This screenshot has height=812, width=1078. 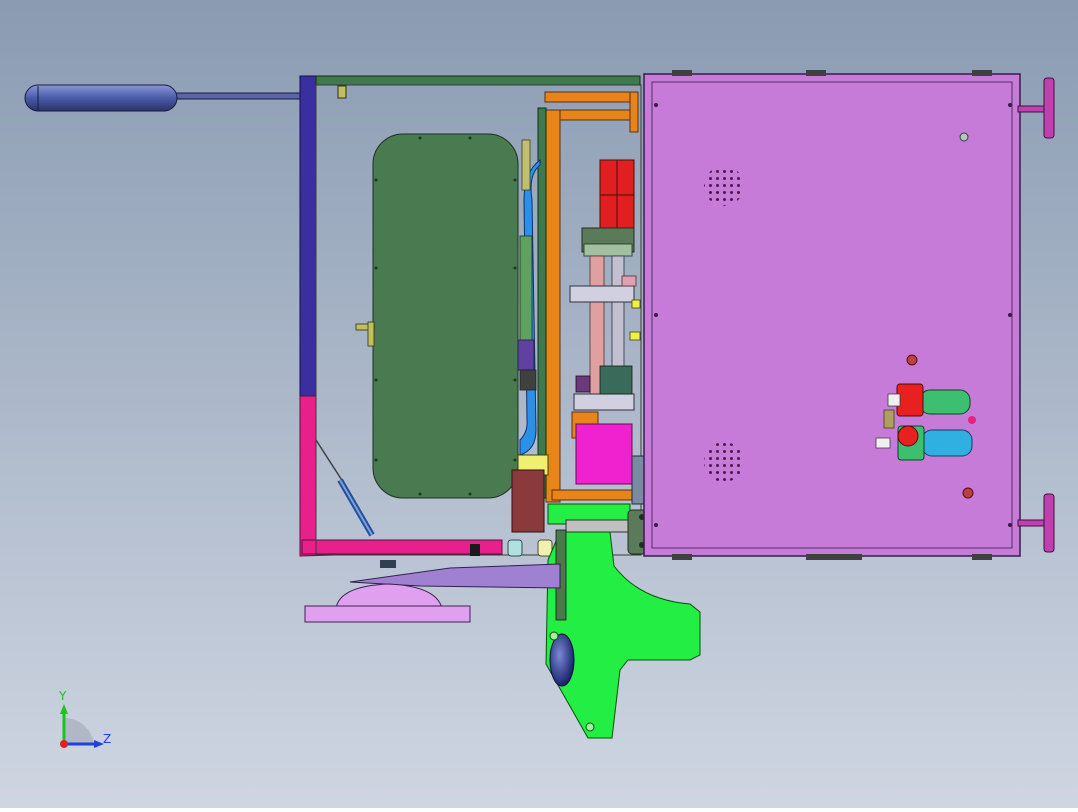 What do you see at coordinates (437, 316) in the screenshot?
I see `green-window-panel` at bounding box center [437, 316].